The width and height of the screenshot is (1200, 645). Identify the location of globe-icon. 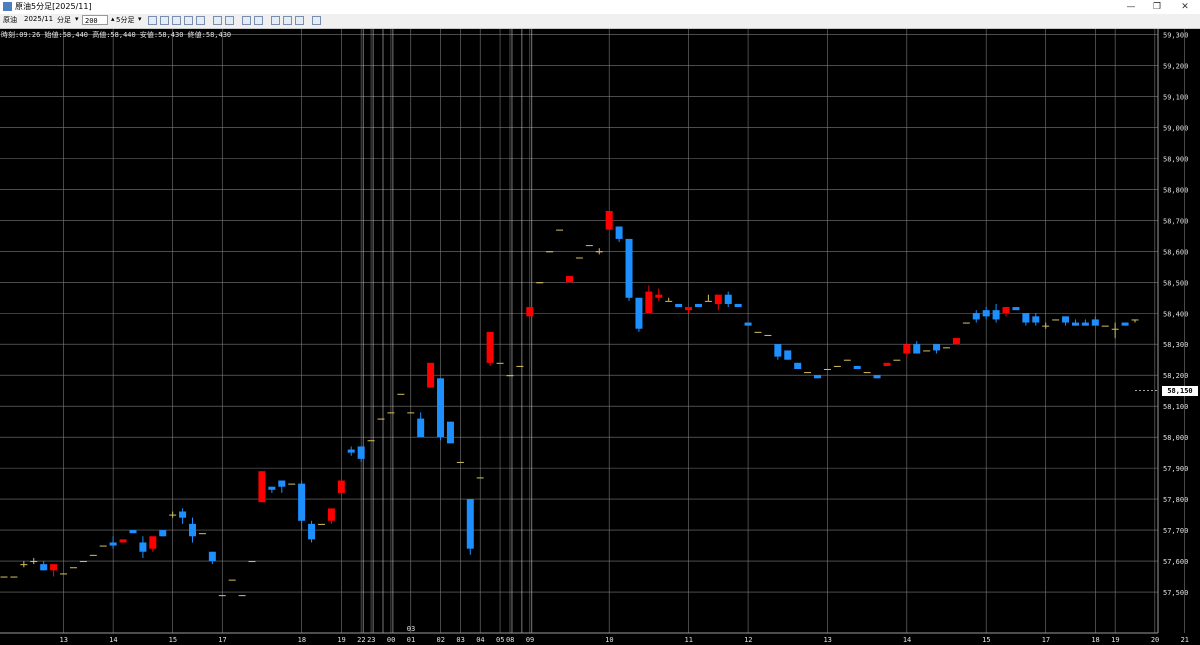
(200, 20).